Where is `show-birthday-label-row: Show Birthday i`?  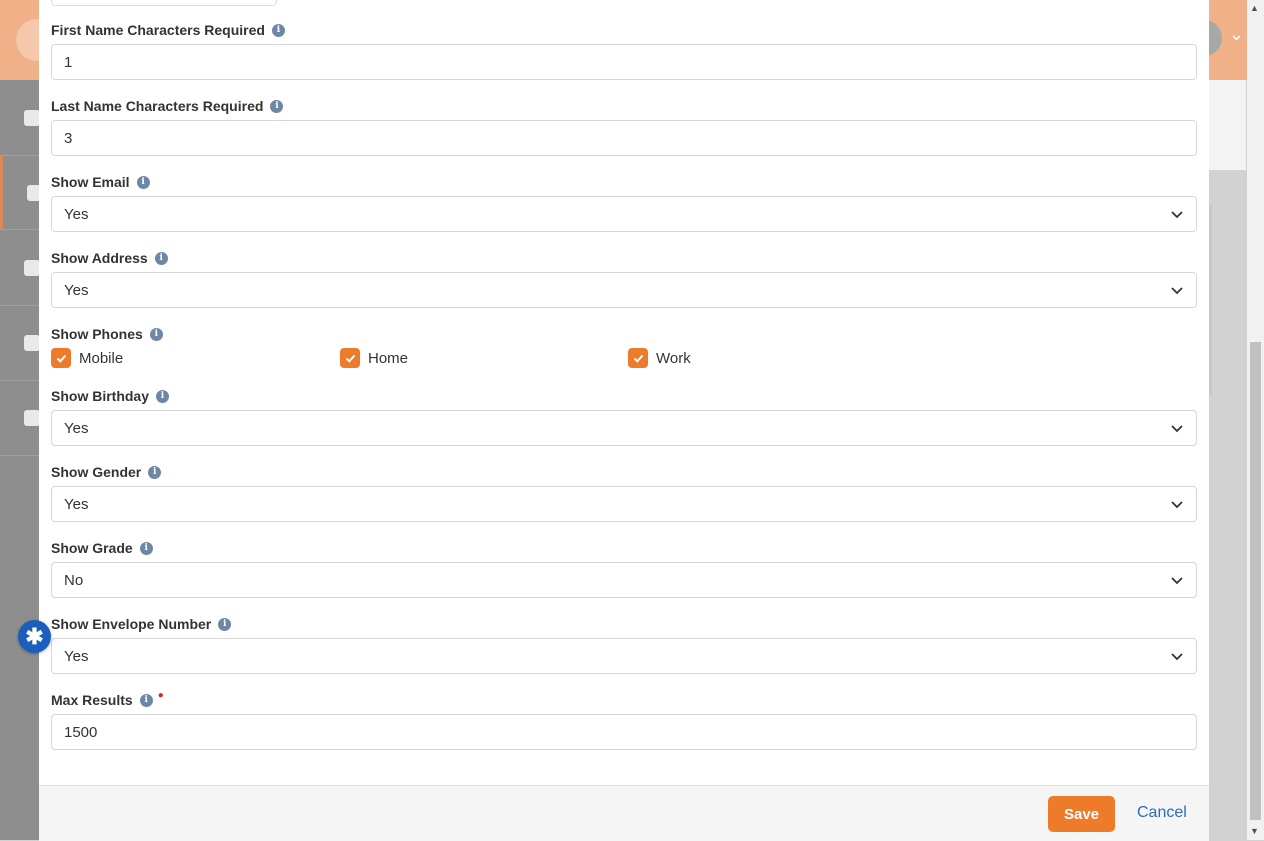 show-birthday-label-row: Show Birthday i is located at coordinates (624, 396).